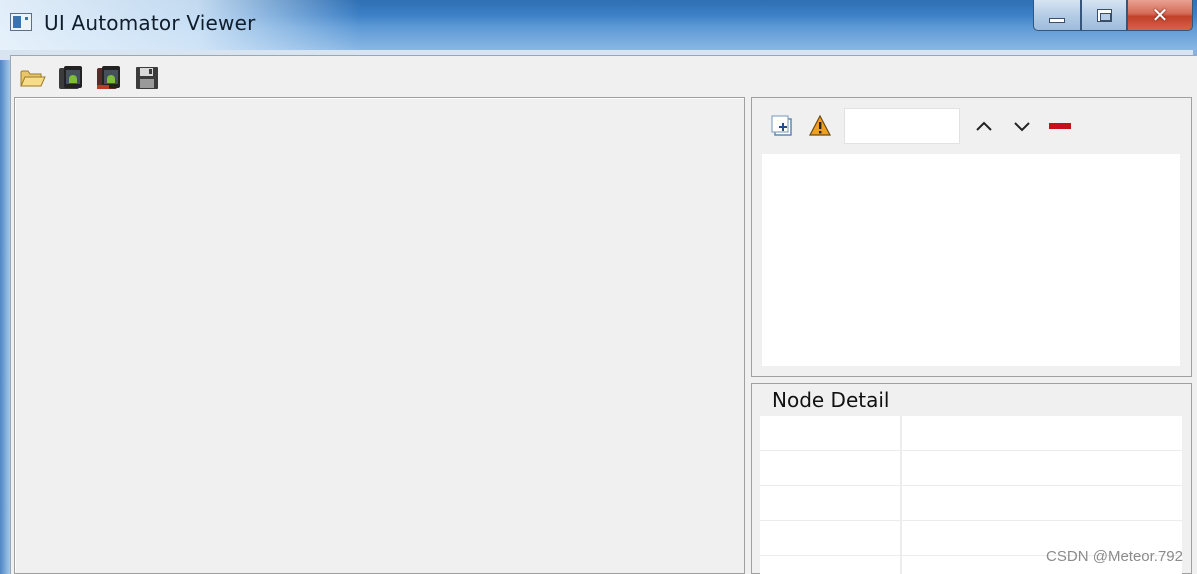  I want to click on app-icon, so click(21, 22).